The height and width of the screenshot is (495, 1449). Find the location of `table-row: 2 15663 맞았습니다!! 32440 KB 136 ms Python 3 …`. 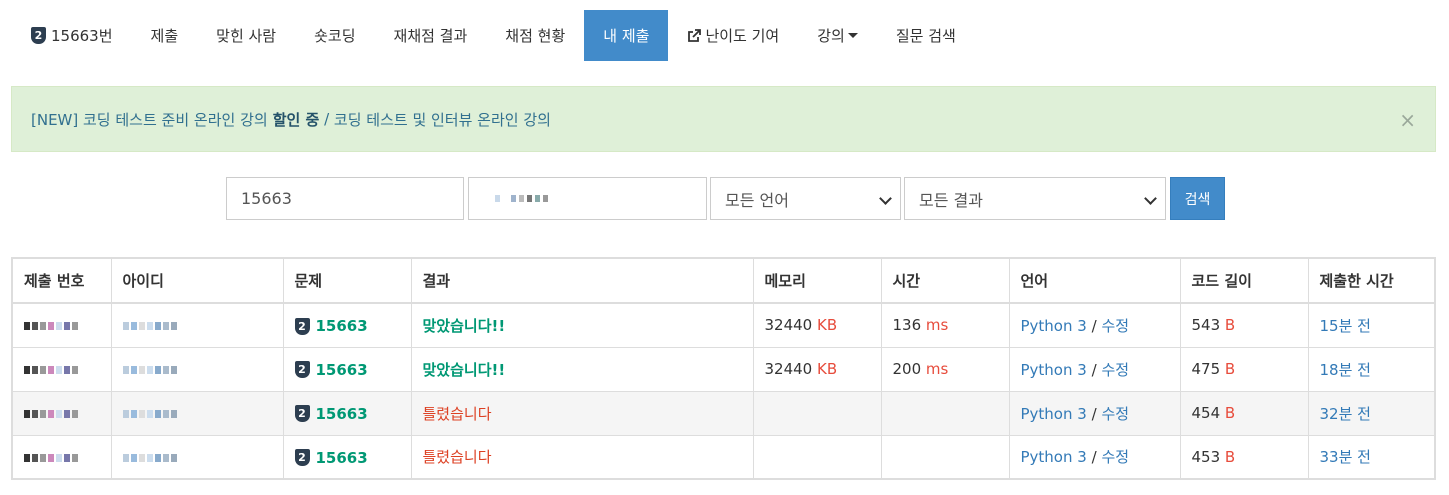

table-row: 2 15663 맞았습니다!! 32440 KB 136 ms Python 3 … is located at coordinates (724, 324).